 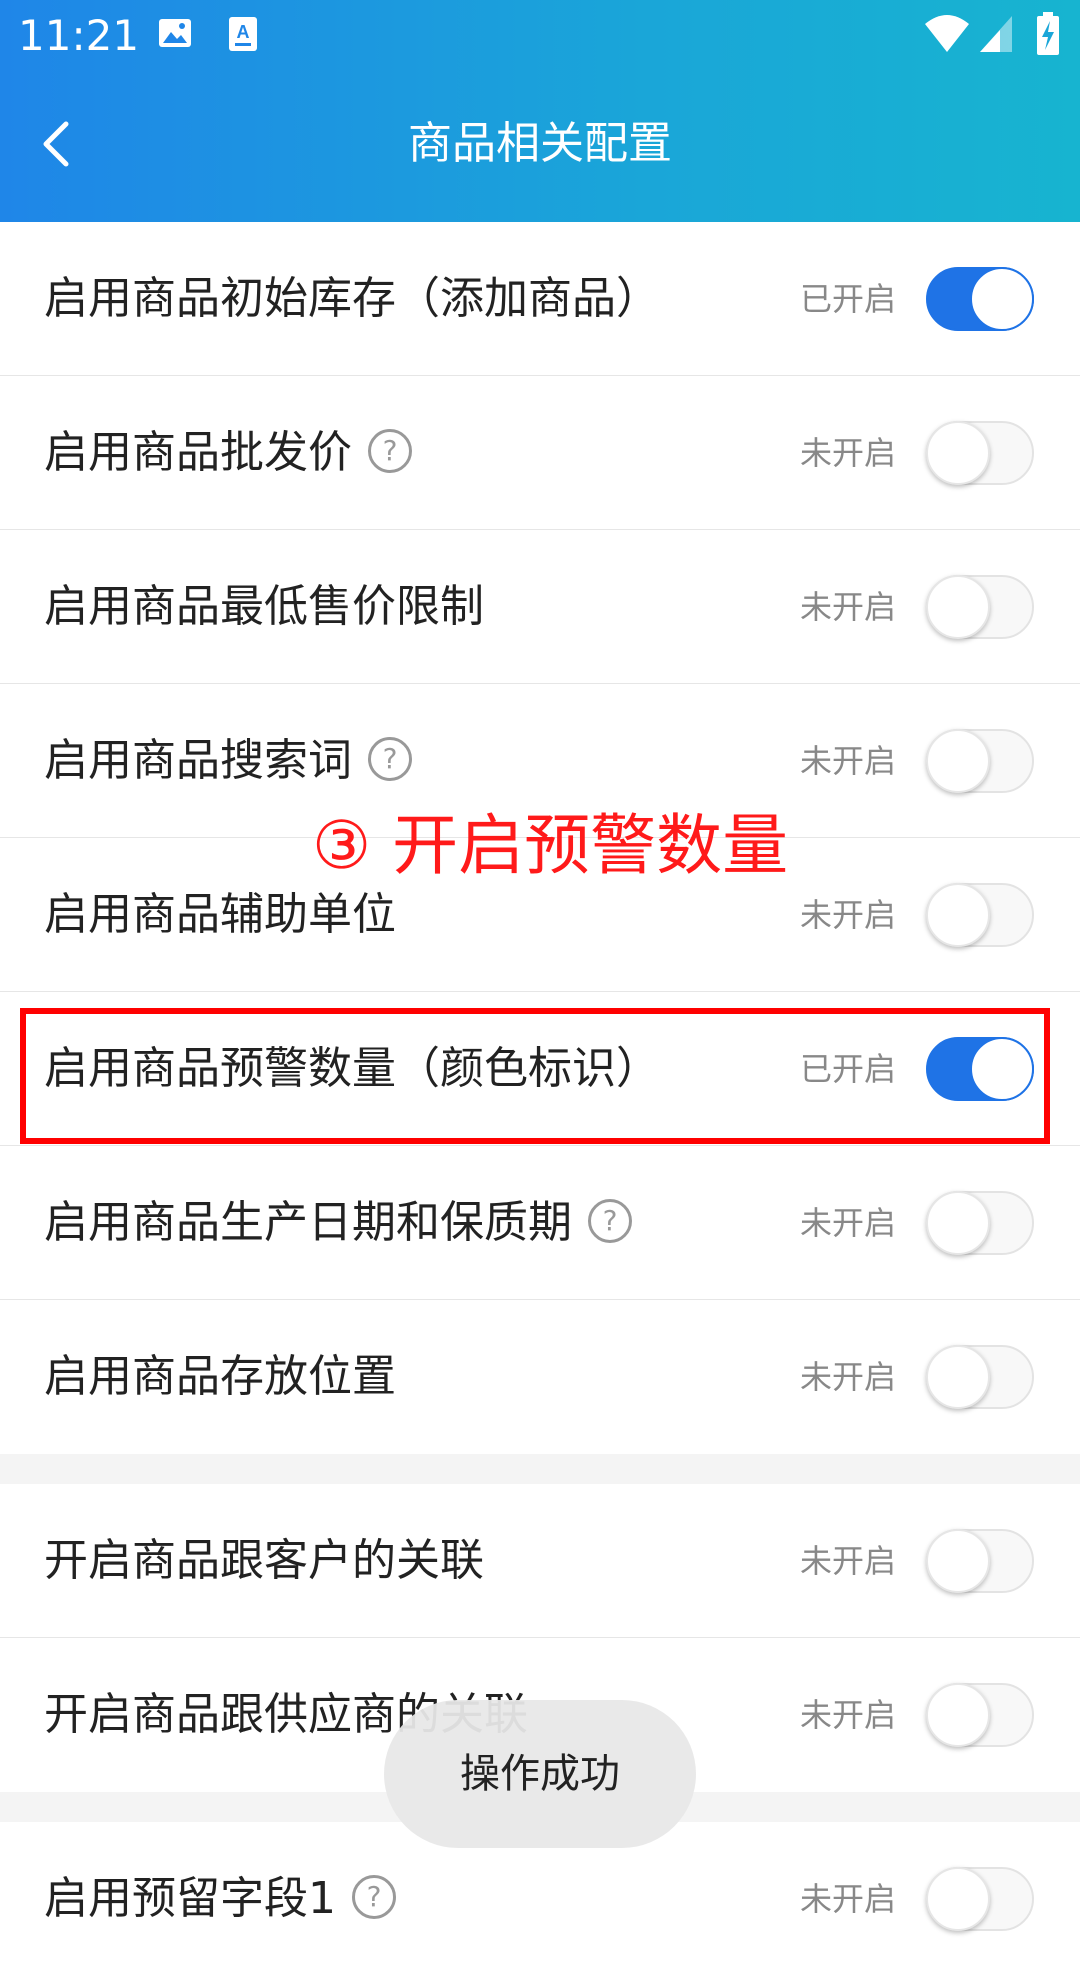 What do you see at coordinates (540, 1377) in the screenshot?
I see `setting-row: 启用商品存放位置 未开启` at bounding box center [540, 1377].